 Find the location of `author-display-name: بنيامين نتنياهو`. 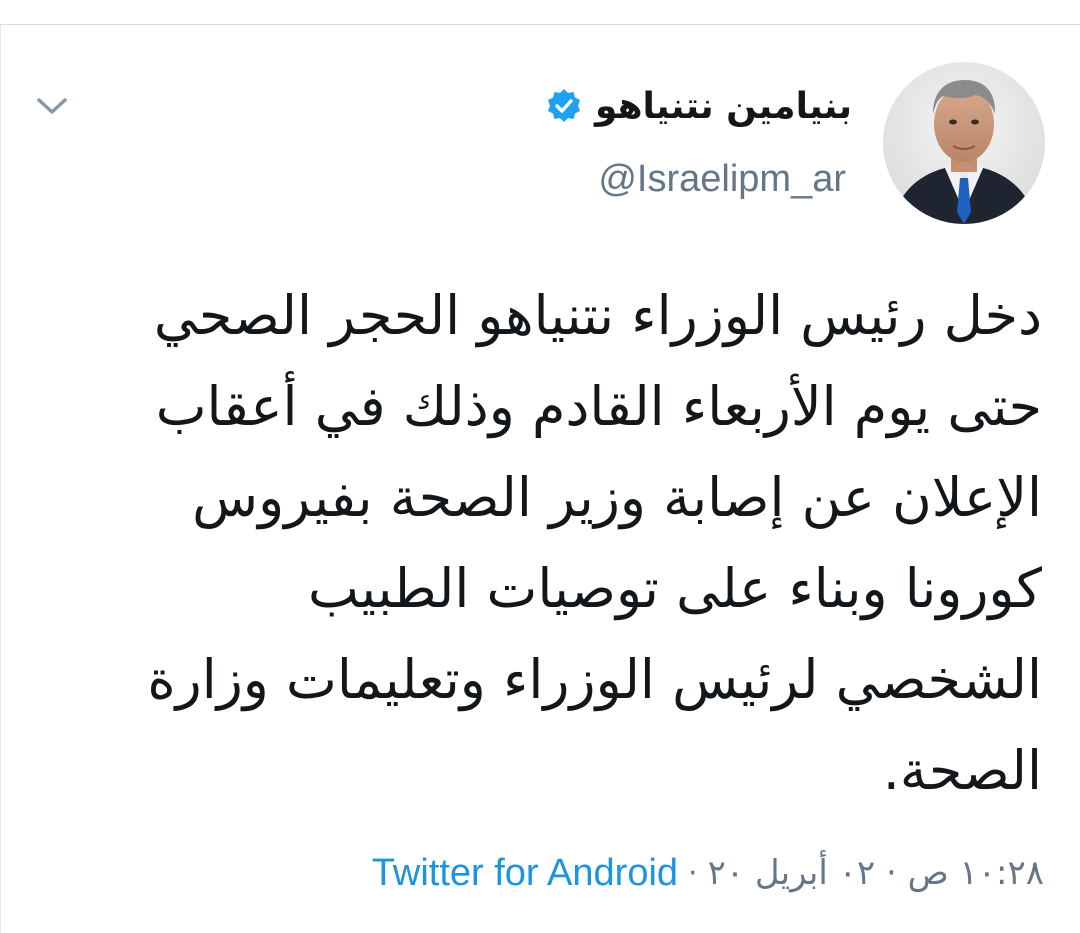

author-display-name: بنيامين نتنياهو is located at coordinates (723, 106).